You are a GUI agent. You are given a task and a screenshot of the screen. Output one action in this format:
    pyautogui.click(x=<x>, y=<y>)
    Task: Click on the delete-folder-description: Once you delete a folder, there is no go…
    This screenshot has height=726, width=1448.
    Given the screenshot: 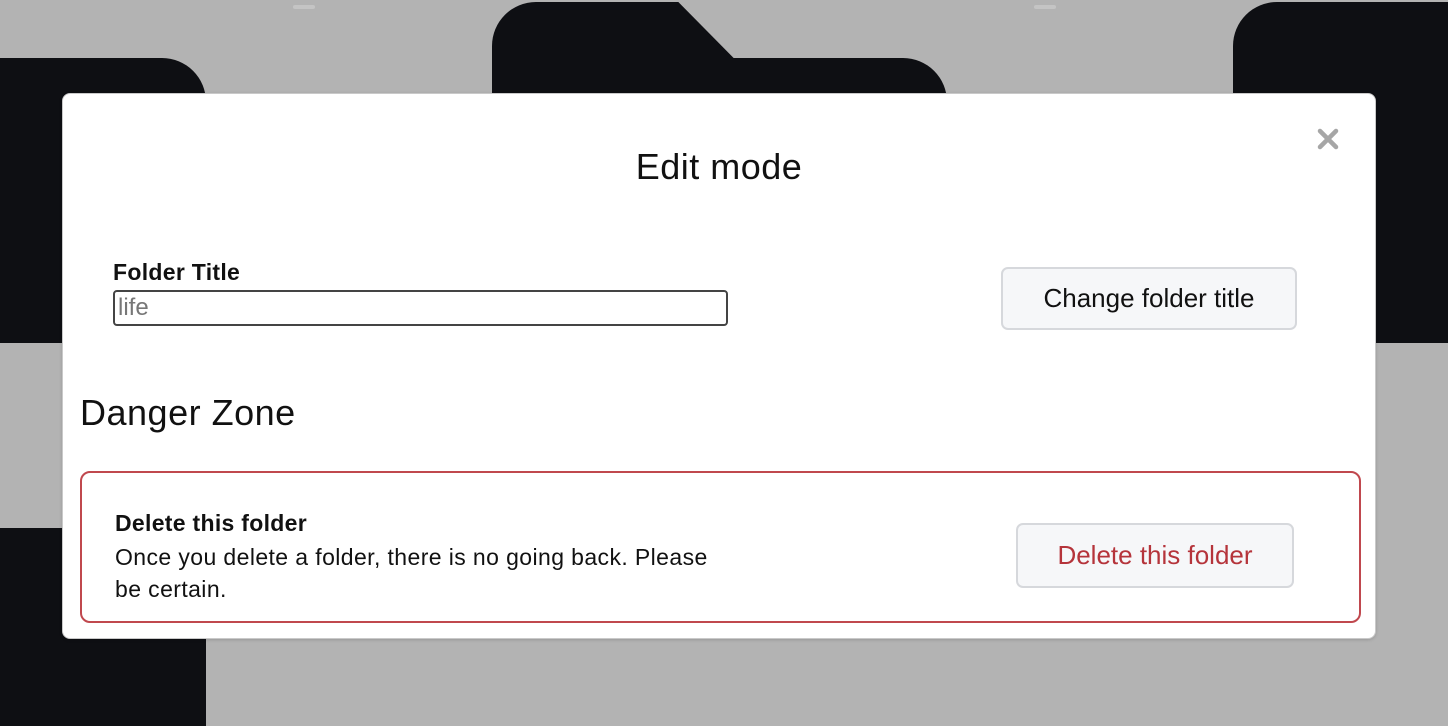 What is the action you would take?
    pyautogui.click(x=411, y=573)
    